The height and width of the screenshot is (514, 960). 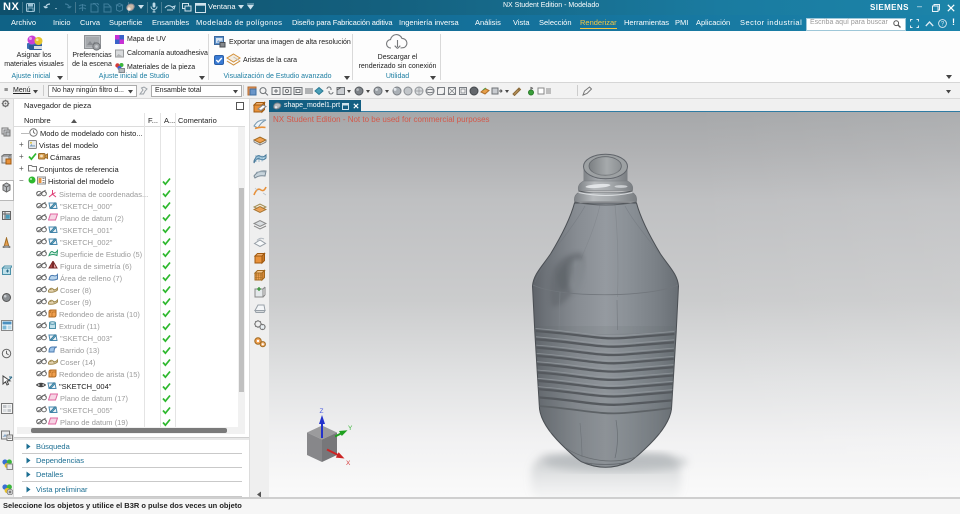 I want to click on svg-text: Z, so click(x=322, y=411).